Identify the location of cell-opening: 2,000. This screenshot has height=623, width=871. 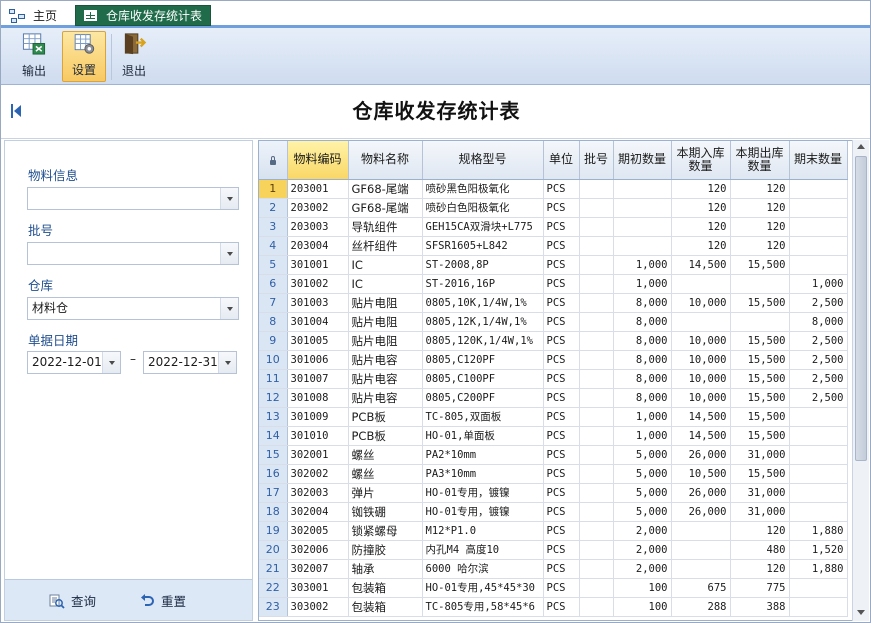
(642, 569).